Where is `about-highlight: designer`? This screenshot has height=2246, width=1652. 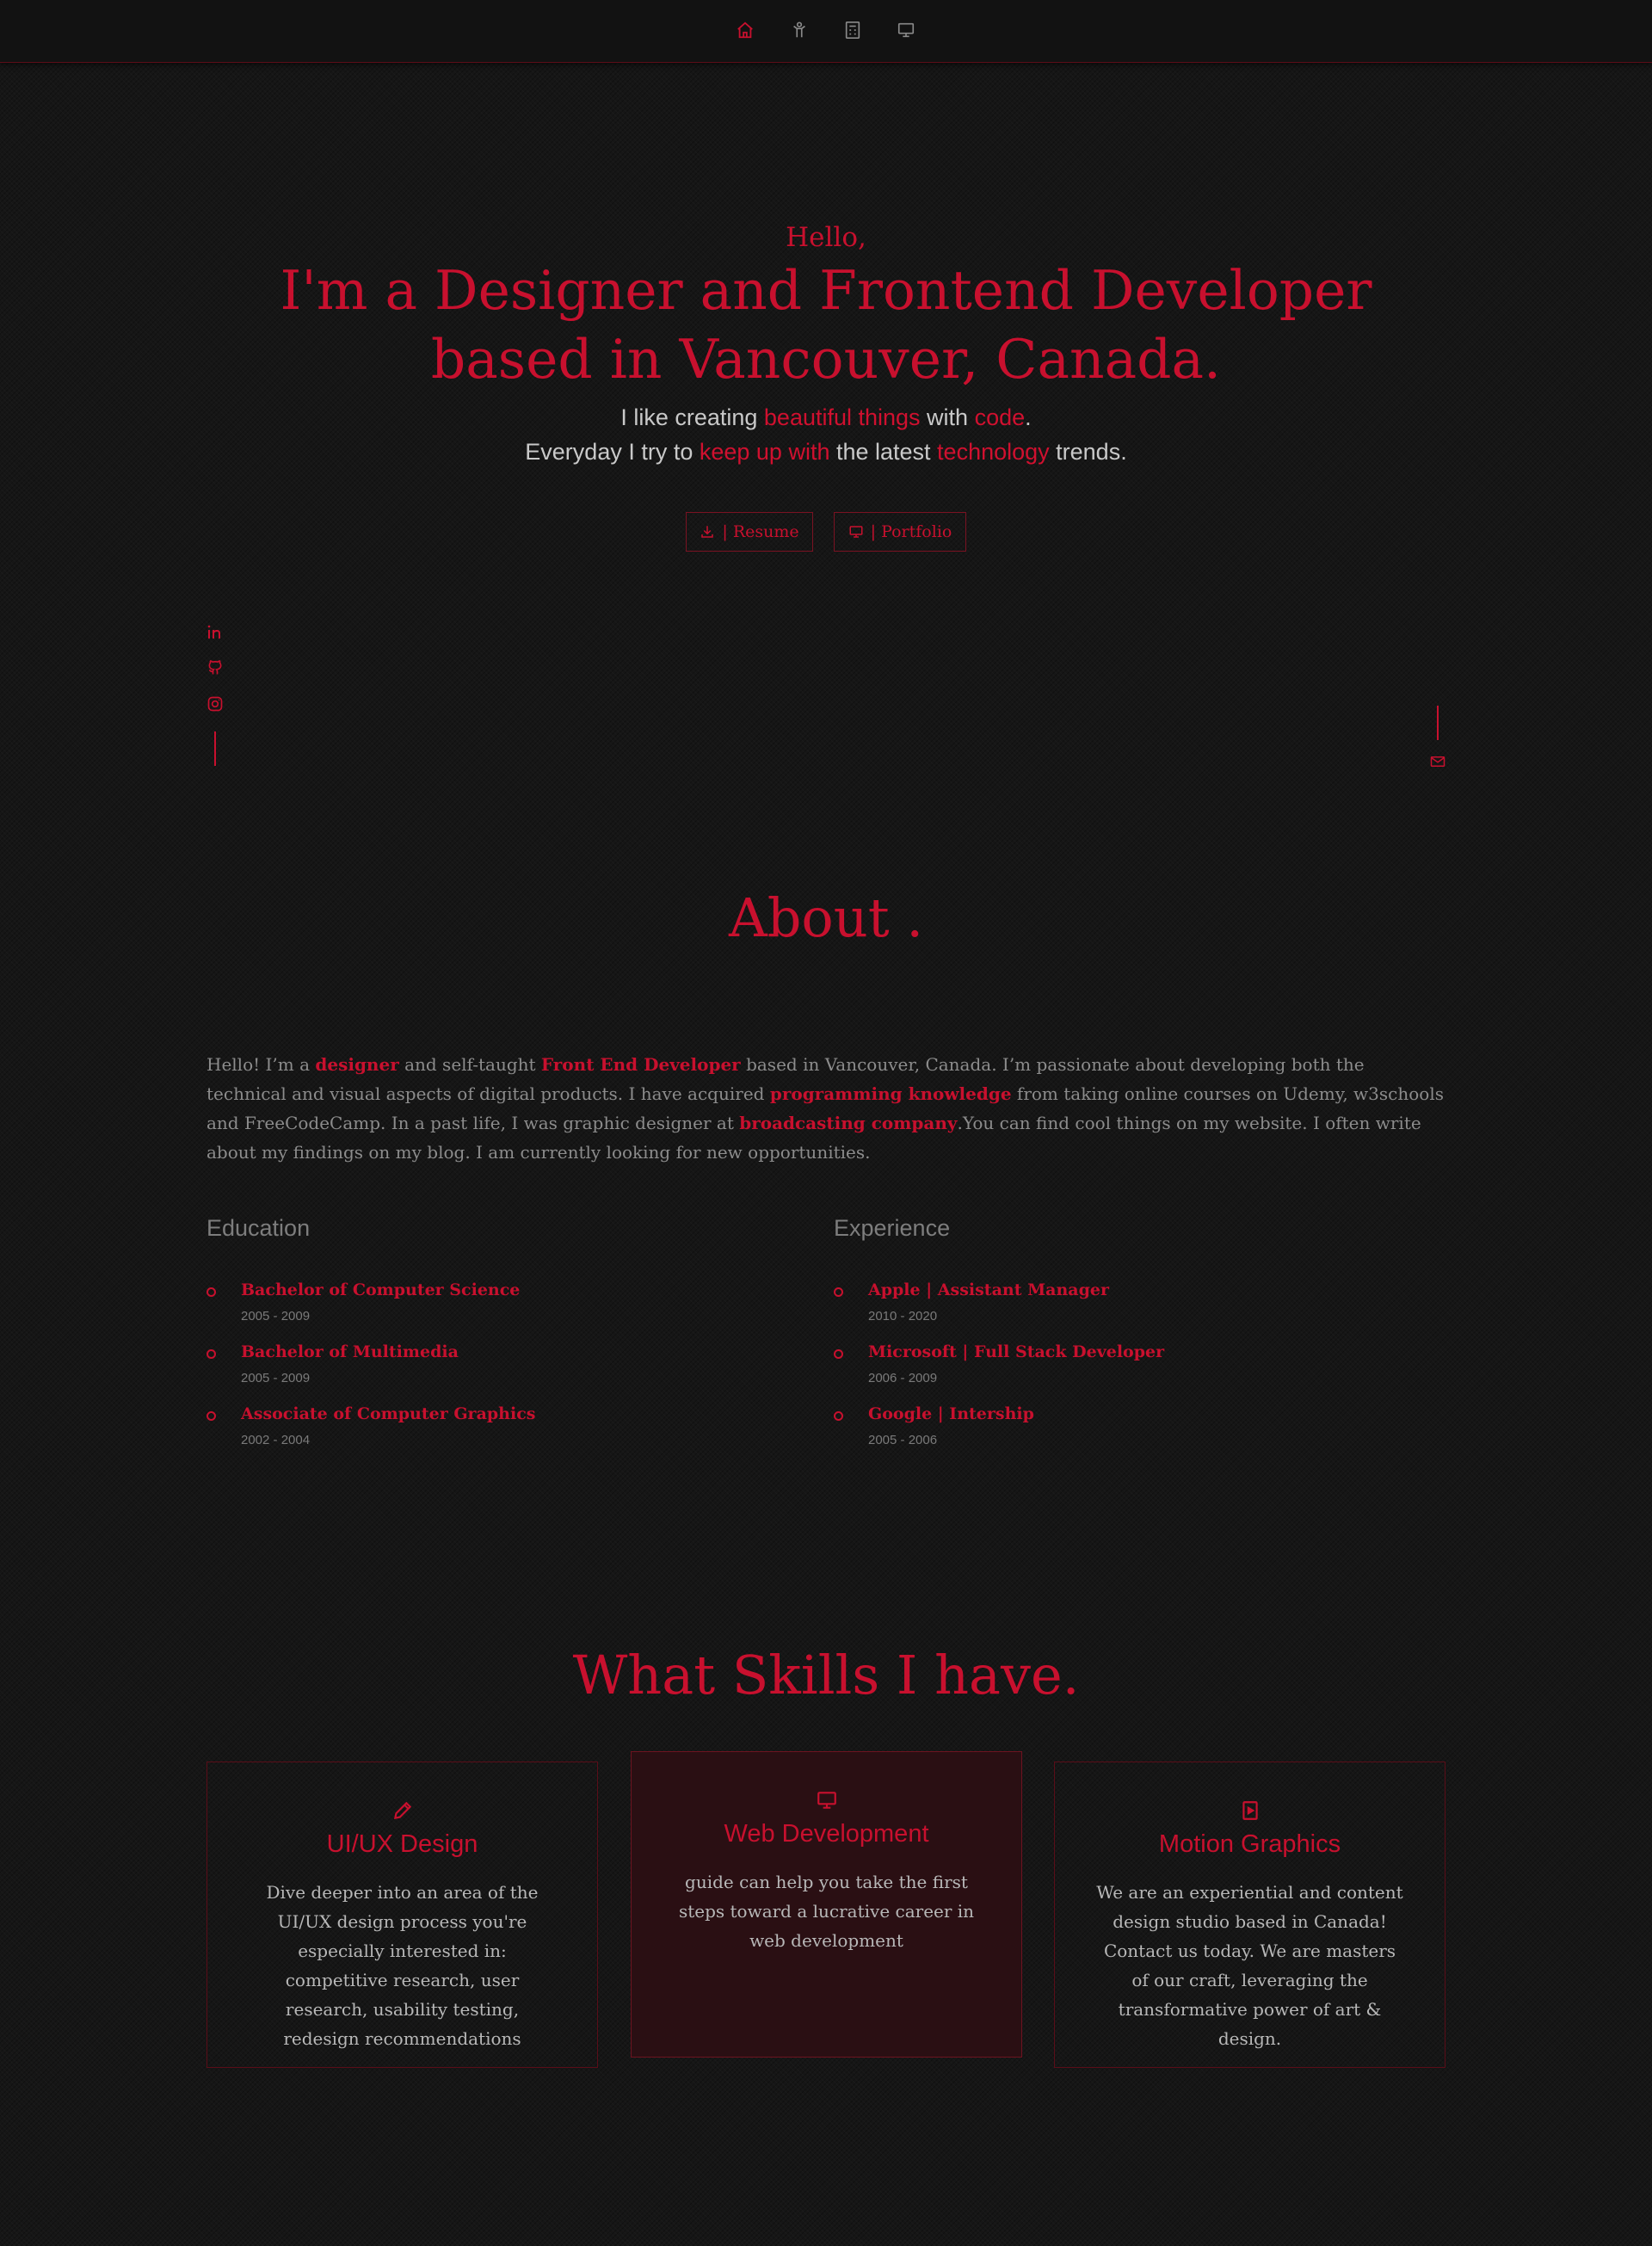
about-highlight: designer is located at coordinates (357, 1064).